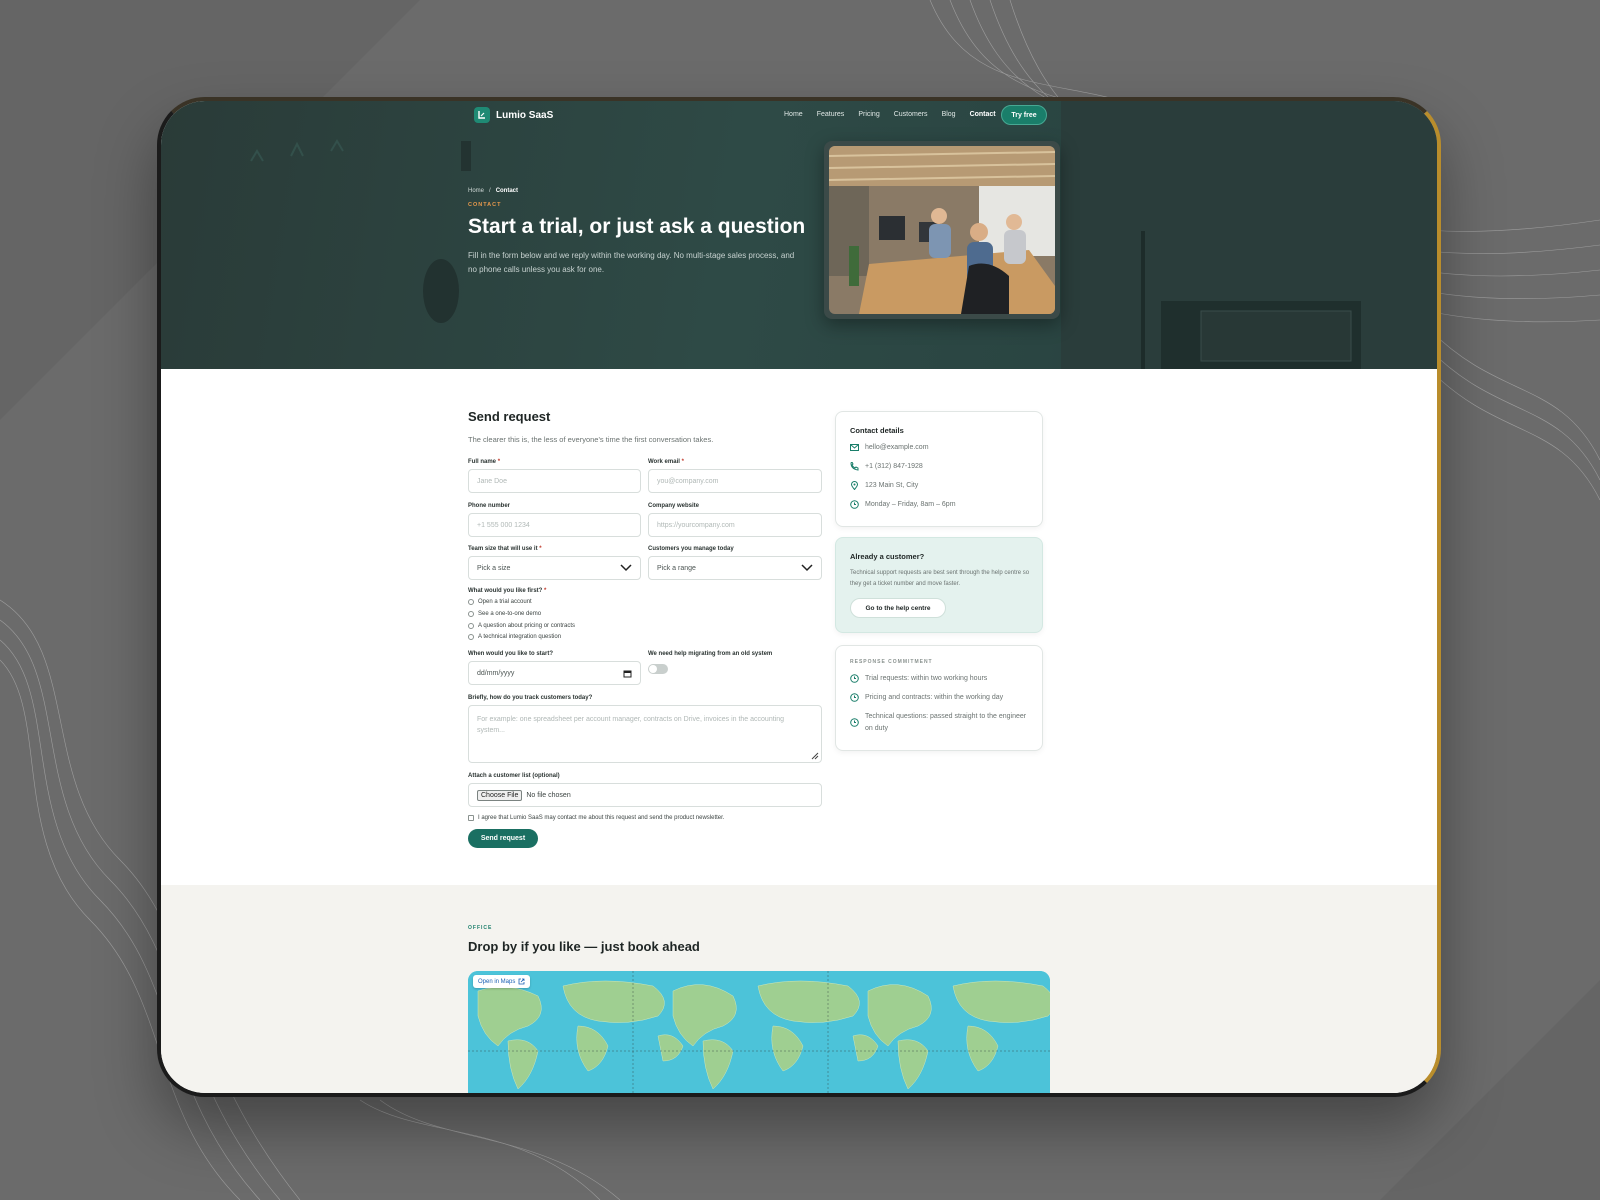 Image resolution: width=1600 pixels, height=1200 pixels. Describe the element at coordinates (511, 654) in the screenshot. I see `start-date-label: When would you like to start?` at that location.